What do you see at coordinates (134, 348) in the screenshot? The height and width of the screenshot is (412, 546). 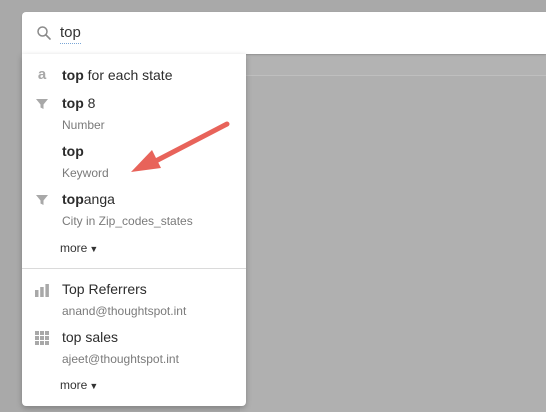 I see `saved-answer-item: top sales ajeet@thoughtspot.int` at bounding box center [134, 348].